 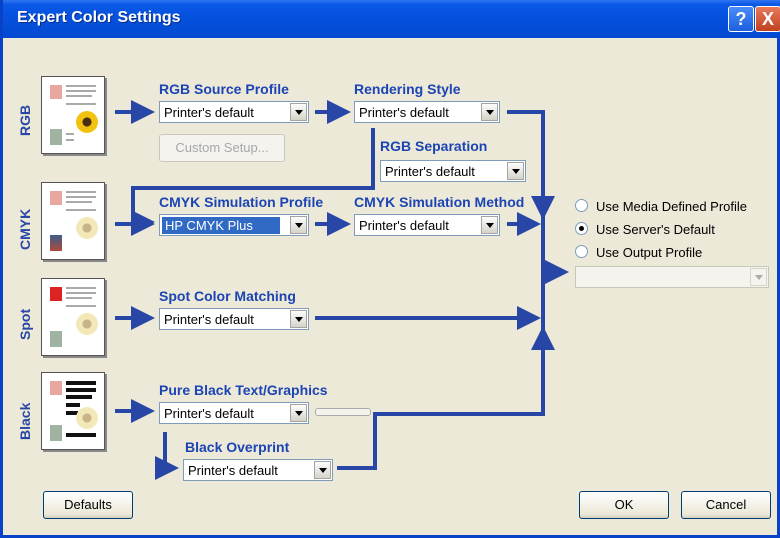 What do you see at coordinates (88, 505) in the screenshot?
I see `defaults-button: Defaults` at bounding box center [88, 505].